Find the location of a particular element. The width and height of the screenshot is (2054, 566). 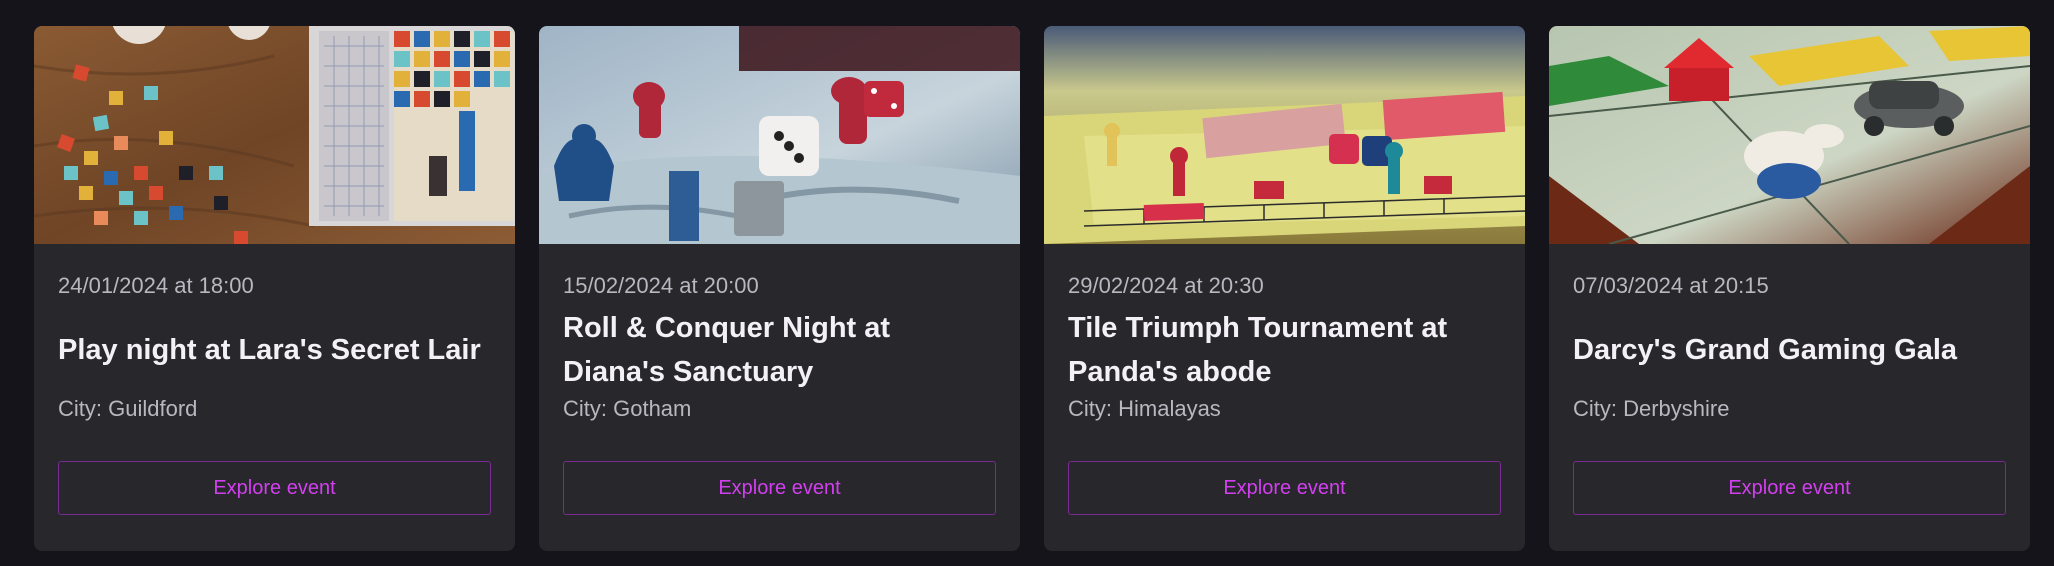

event-date: 29/02/2024 at 20:30 is located at coordinates (1166, 285).